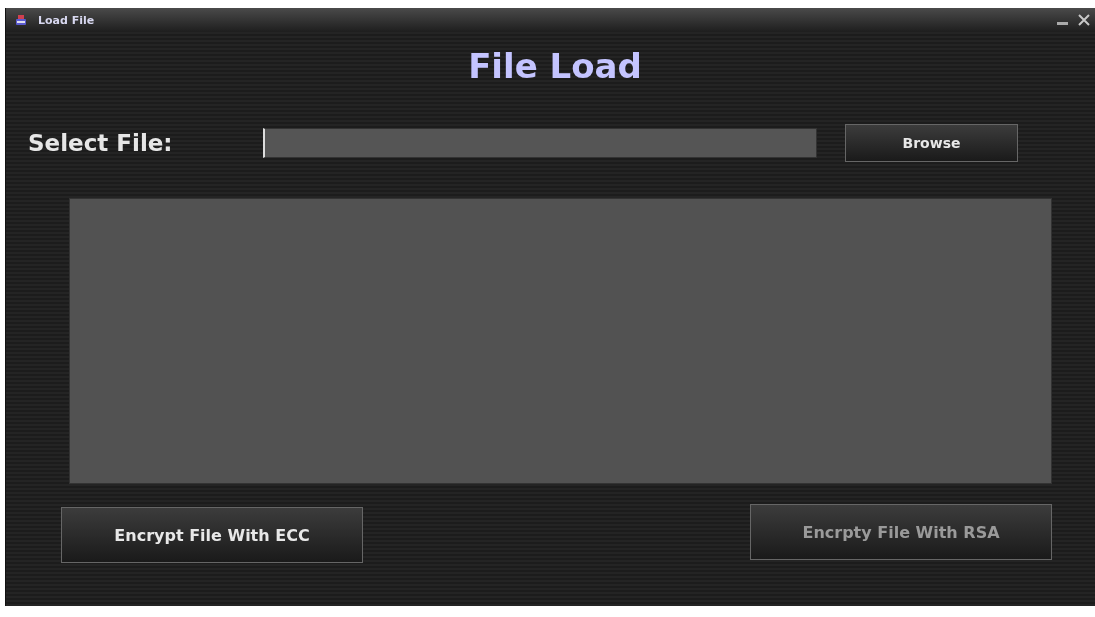 The width and height of the screenshot is (1095, 617). What do you see at coordinates (931, 143) in the screenshot?
I see `browse-button: Browse` at bounding box center [931, 143].